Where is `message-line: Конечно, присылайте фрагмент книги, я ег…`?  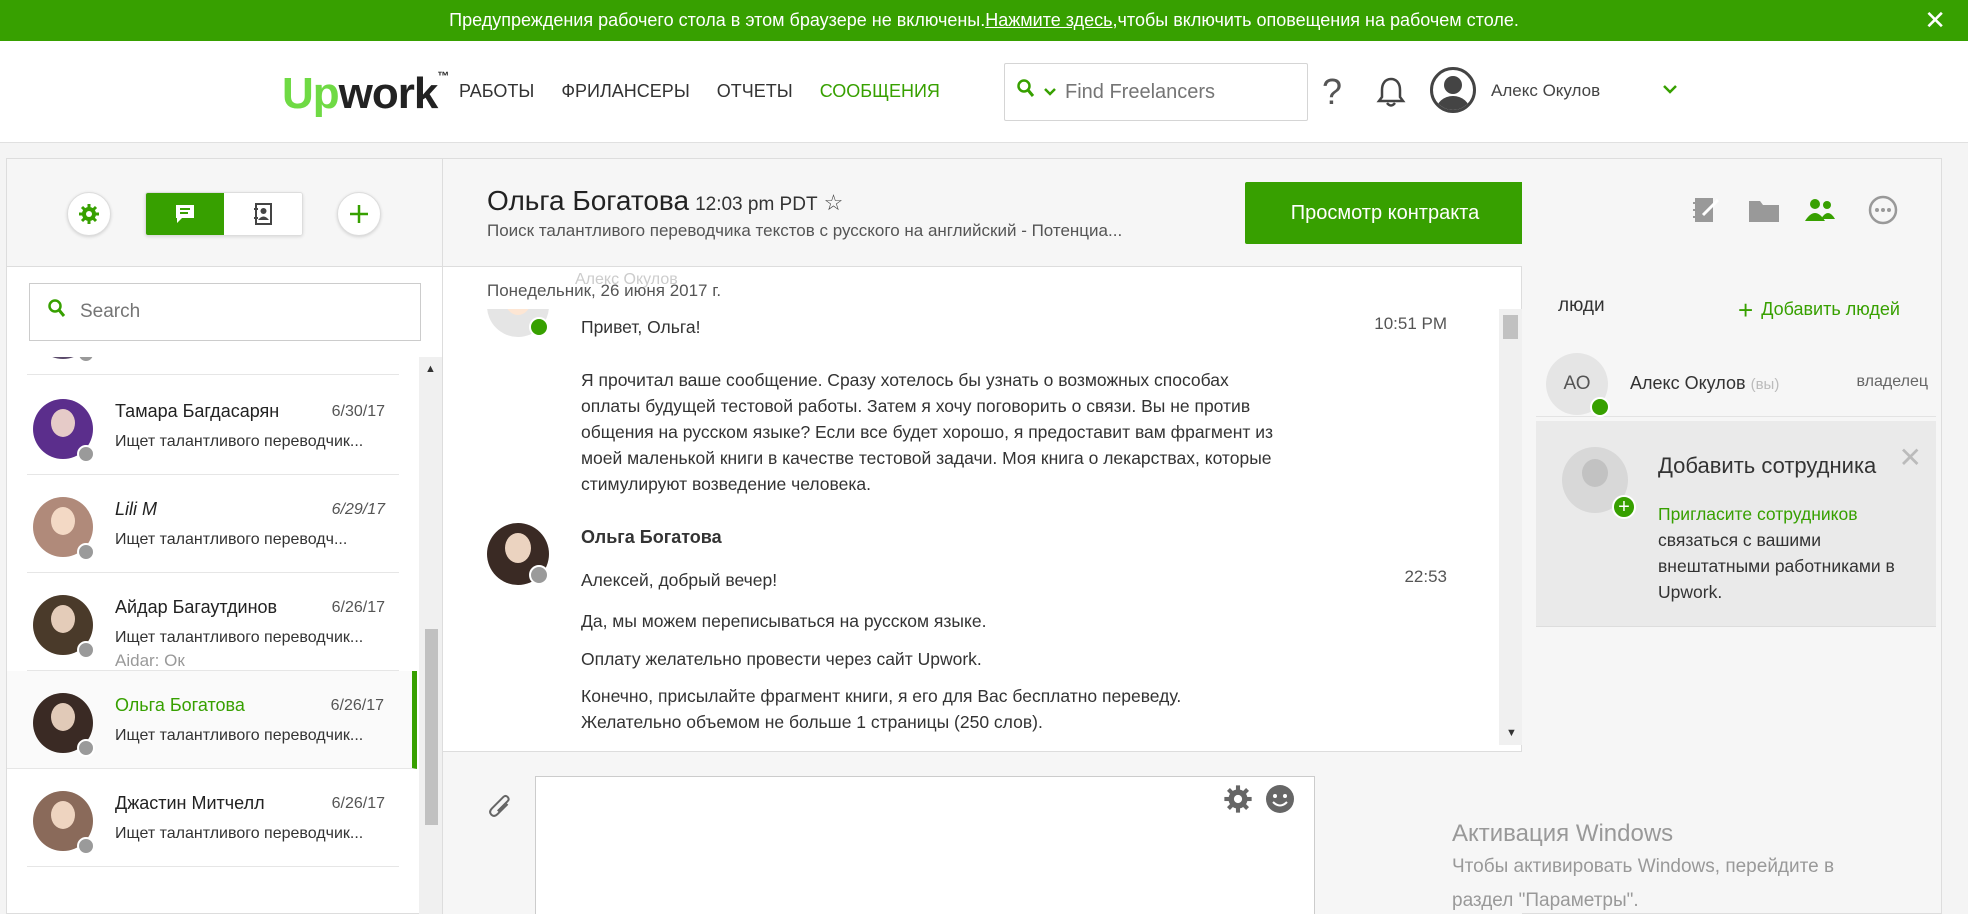 message-line: Конечно, присылайте фрагмент книги, я ег… is located at coordinates (881, 696).